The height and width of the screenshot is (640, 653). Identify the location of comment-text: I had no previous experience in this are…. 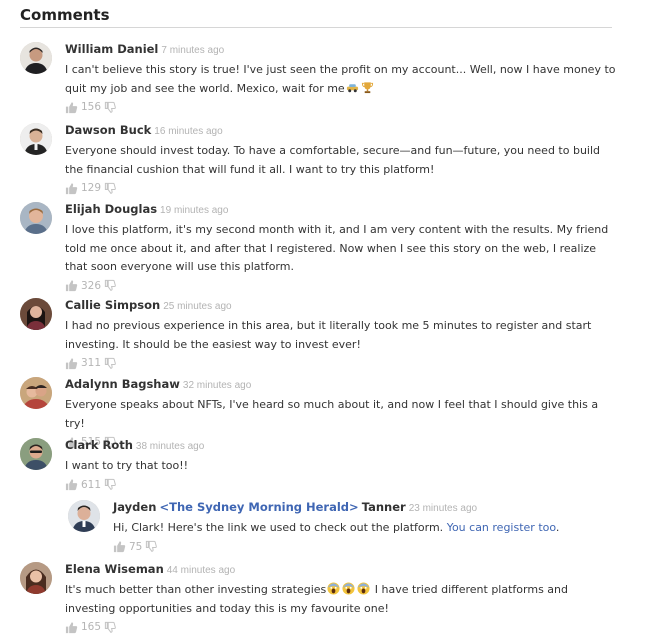
(328, 335).